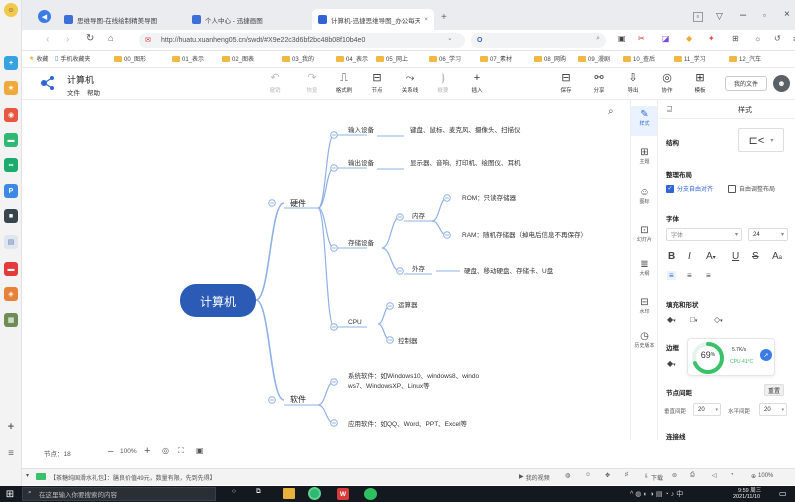  Describe the element at coordinates (777, 38) in the screenshot. I see `undo-close-icon: ↺` at that location.